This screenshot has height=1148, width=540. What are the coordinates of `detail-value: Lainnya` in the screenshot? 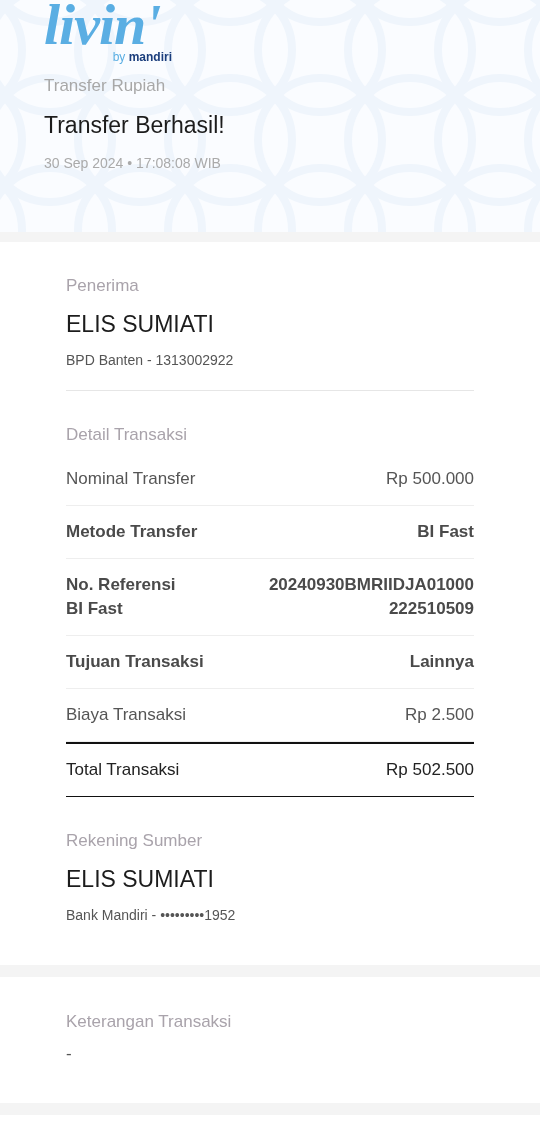 It's located at (441, 662).